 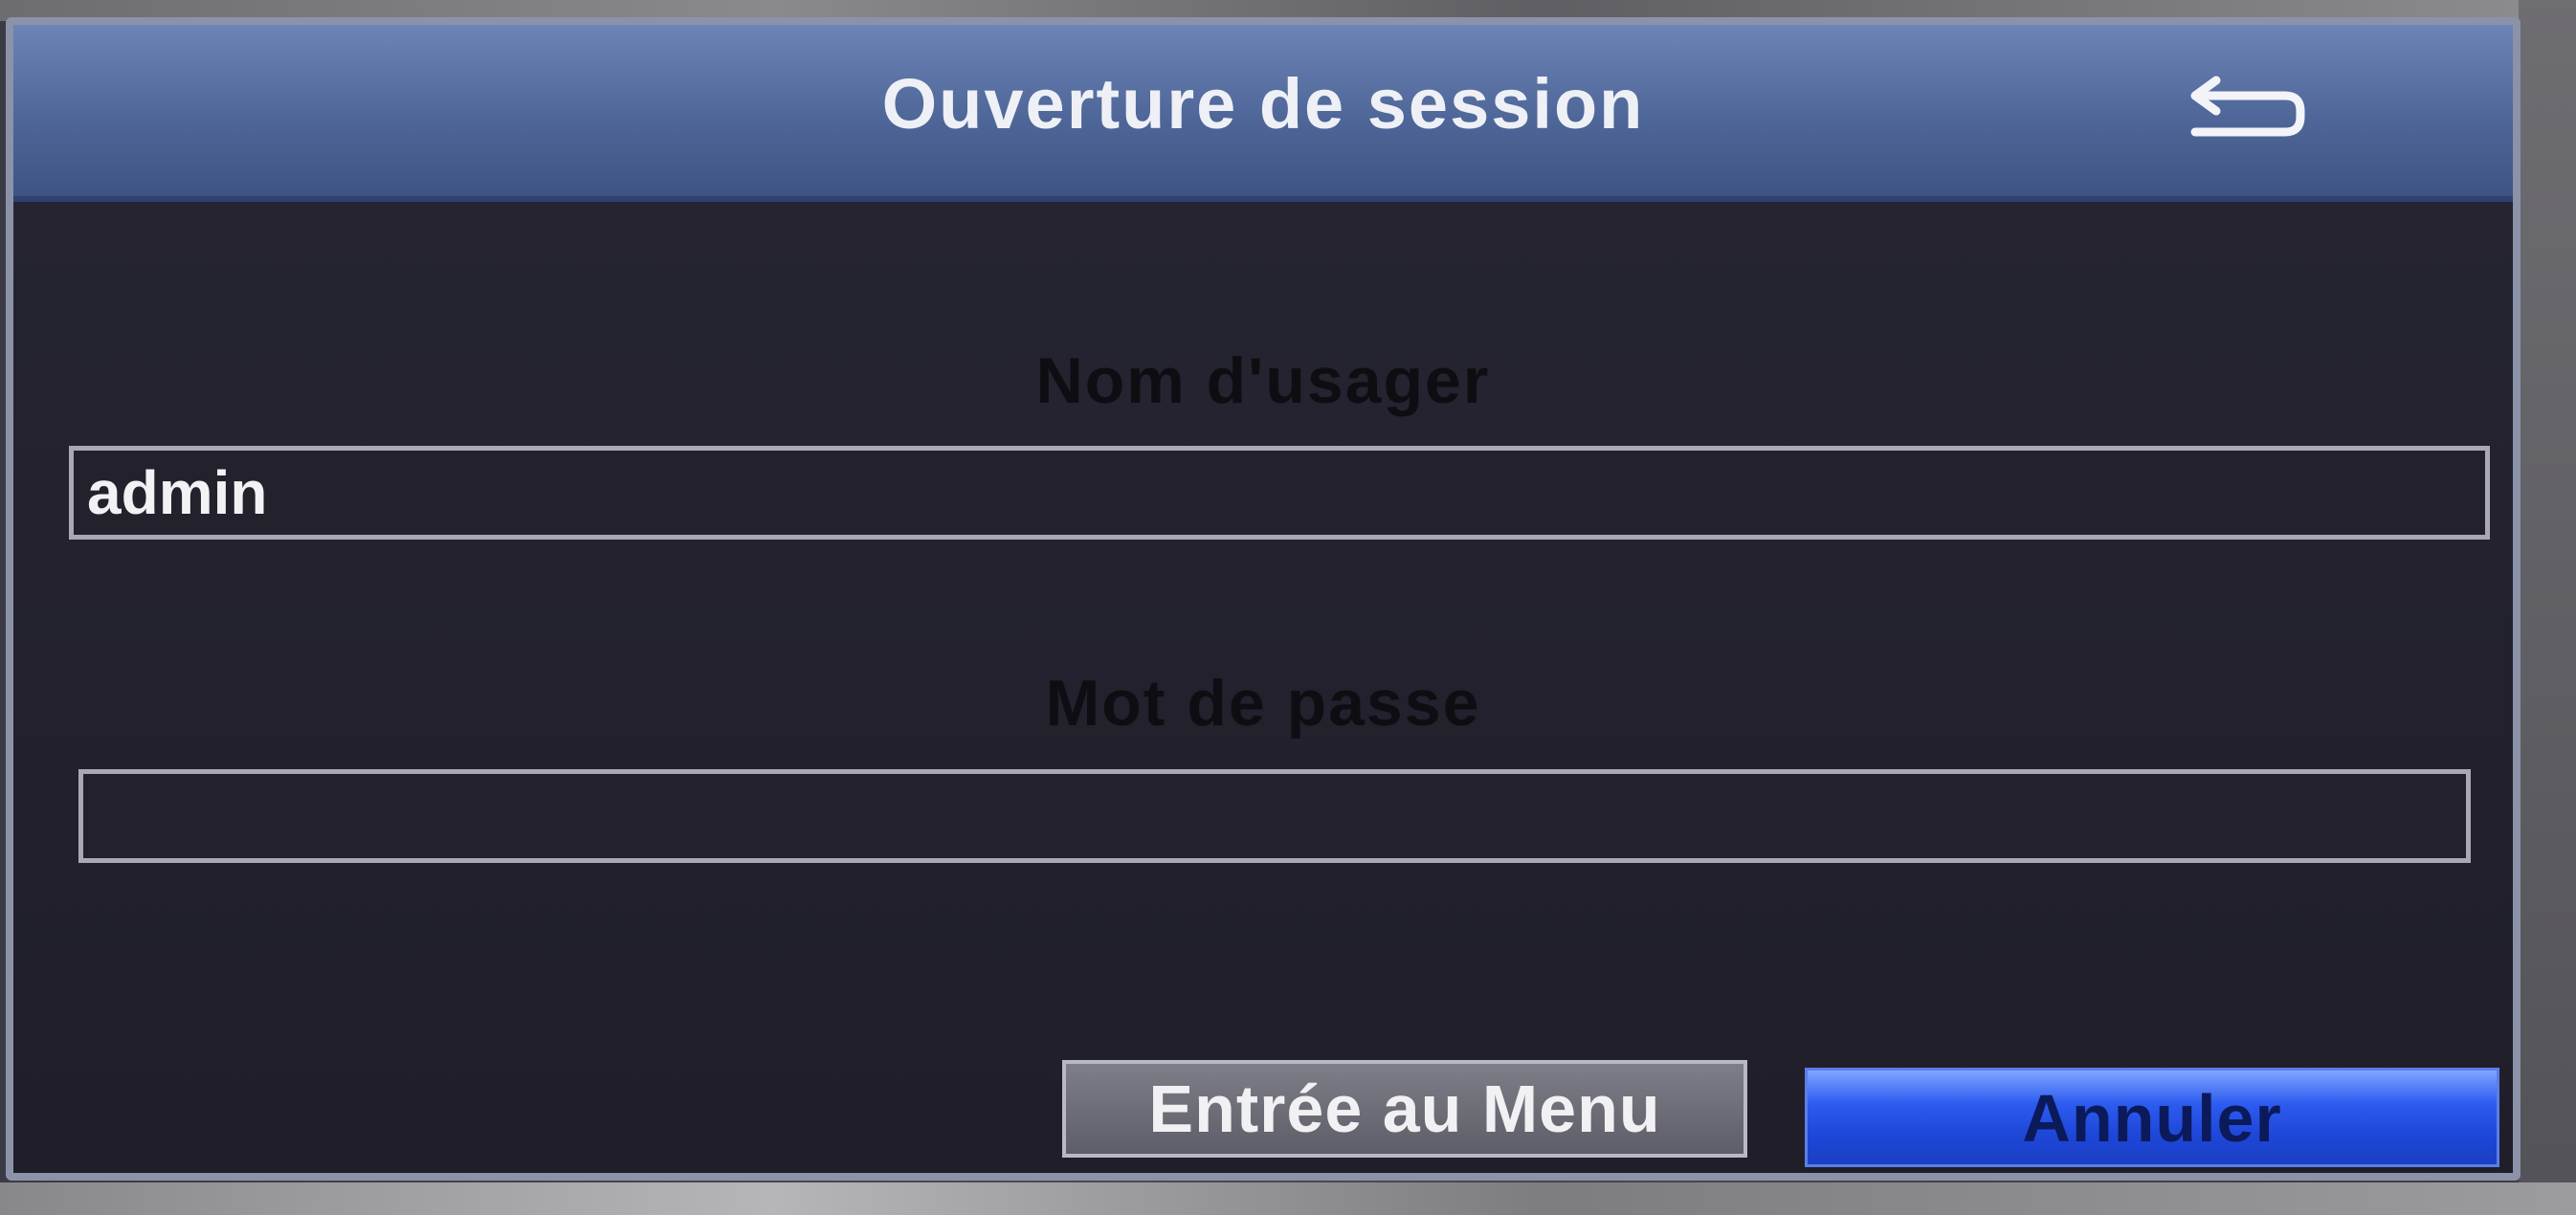 I want to click on background-camera-feed-bottom, so click(x=1288, y=1198).